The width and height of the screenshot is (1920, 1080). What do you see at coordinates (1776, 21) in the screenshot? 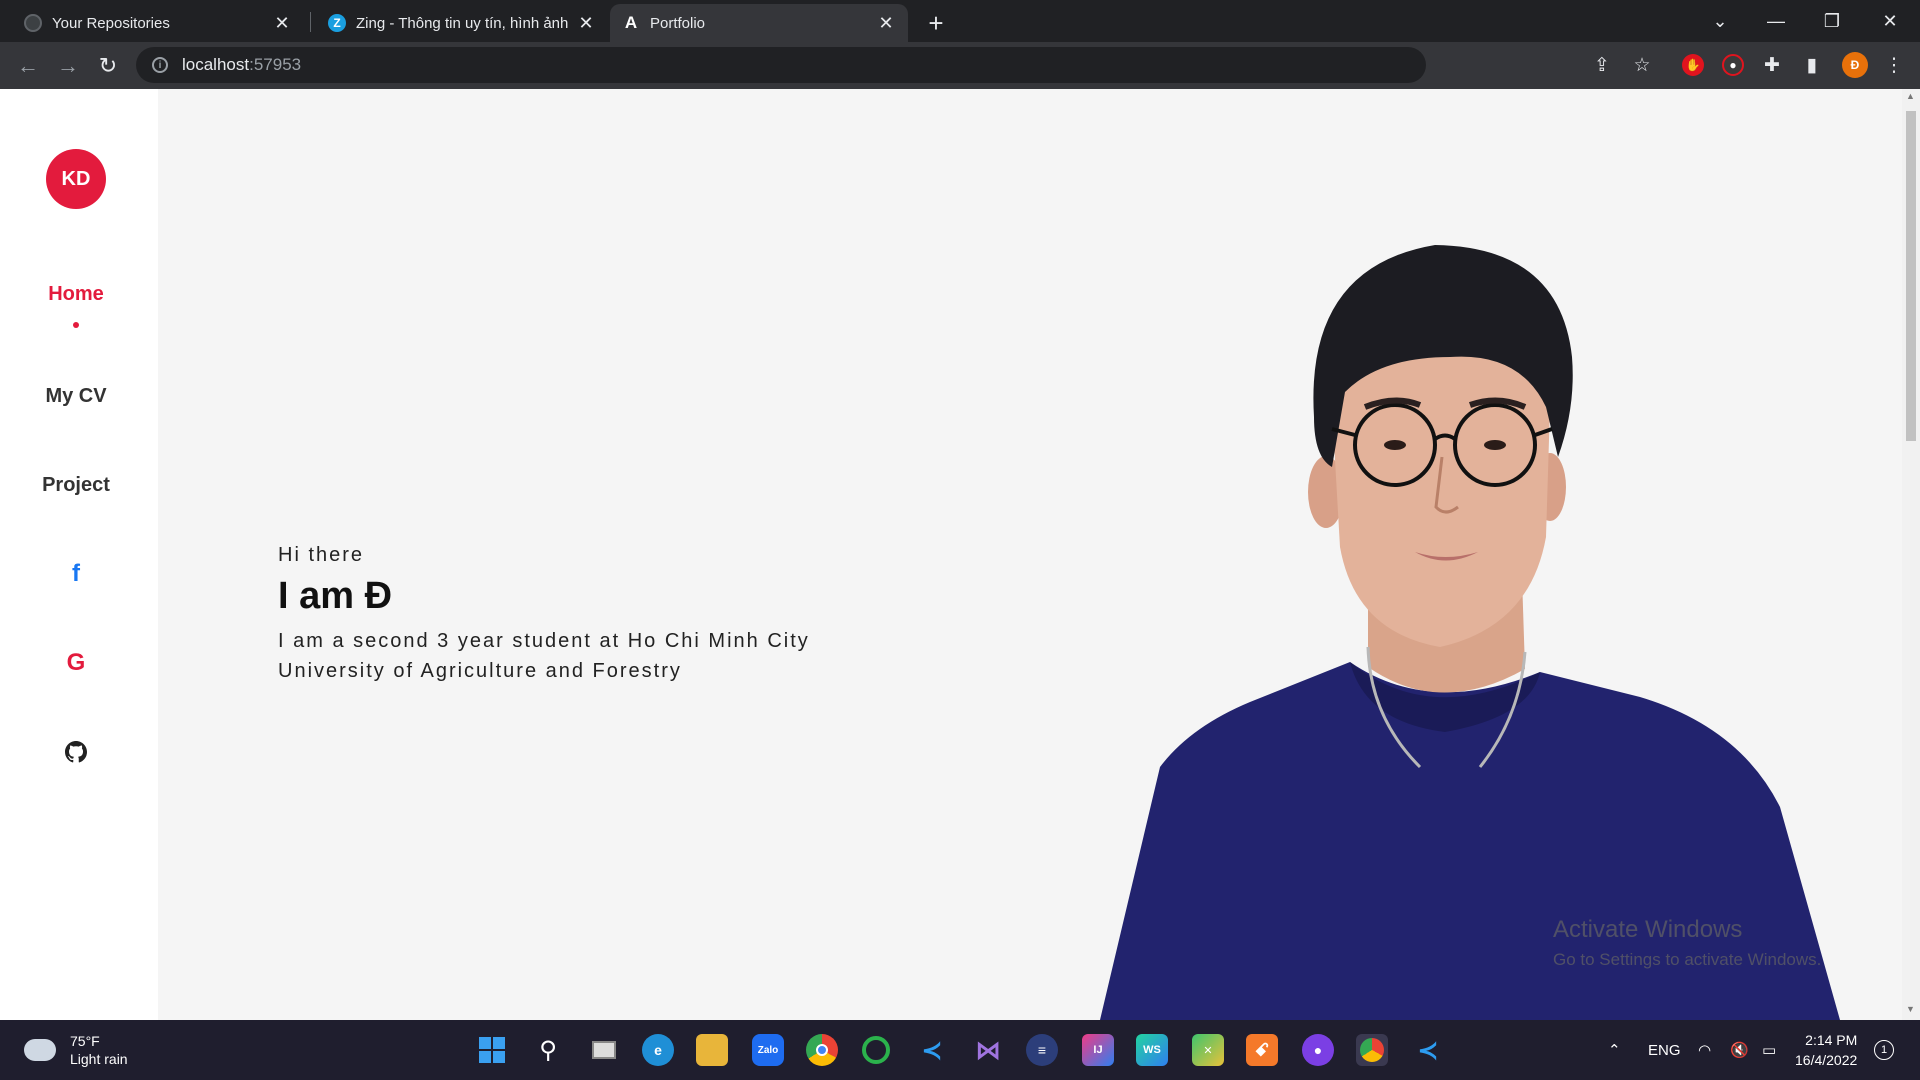
I see `minimize-button: —` at bounding box center [1776, 21].